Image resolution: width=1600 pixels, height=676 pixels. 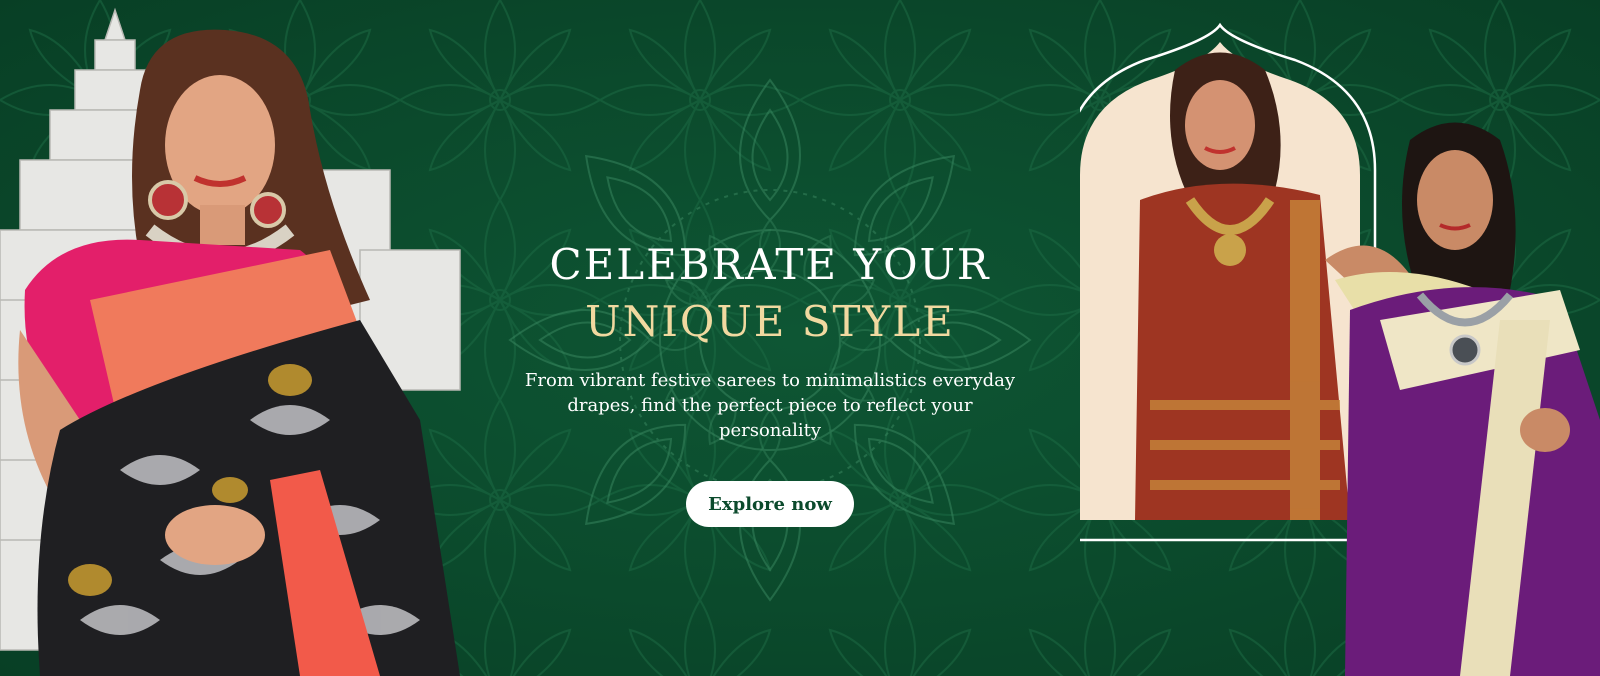 I want to click on explore-now-button: Explore now, so click(x=770, y=504).